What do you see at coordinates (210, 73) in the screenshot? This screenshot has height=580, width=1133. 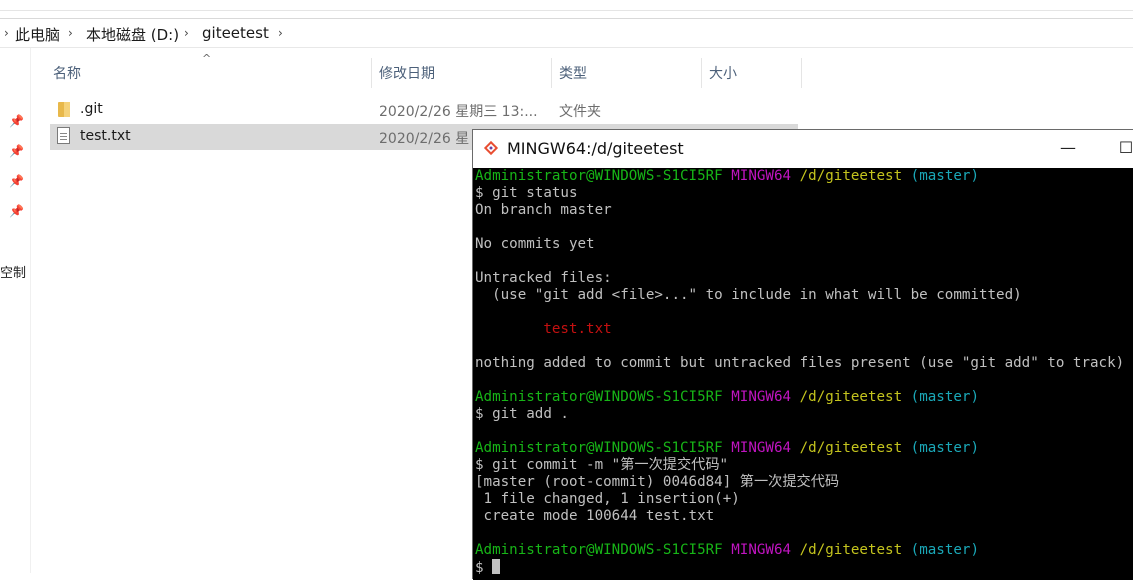 I see `column-header-name: 名称` at bounding box center [210, 73].